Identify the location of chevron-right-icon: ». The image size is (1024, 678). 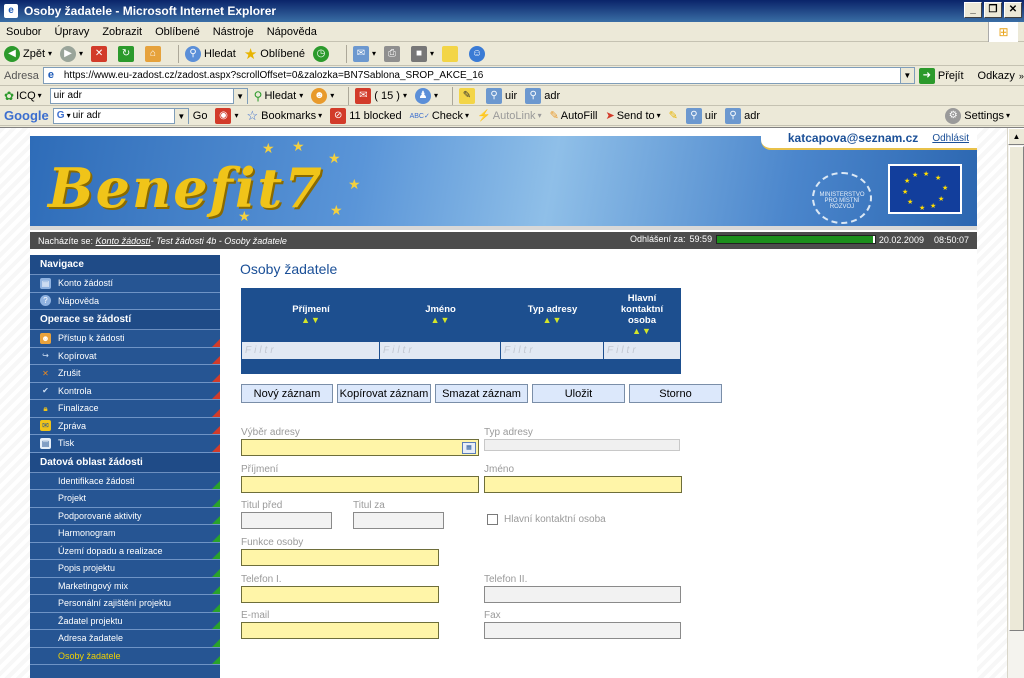
(1021, 76).